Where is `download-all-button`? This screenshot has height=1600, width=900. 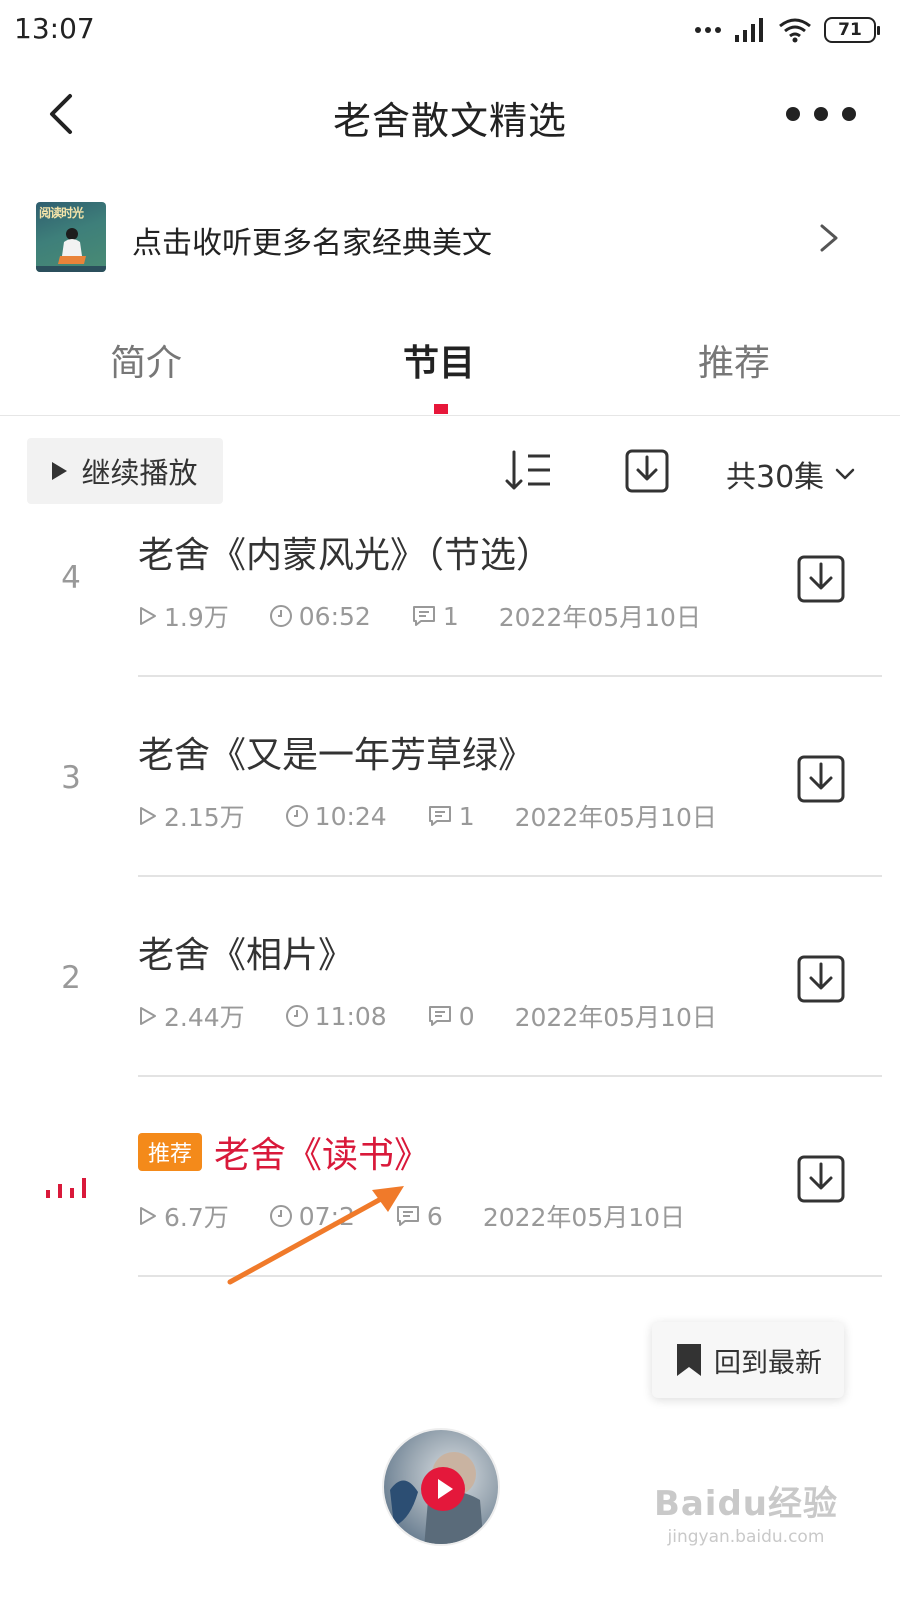 download-all-button is located at coordinates (647, 471).